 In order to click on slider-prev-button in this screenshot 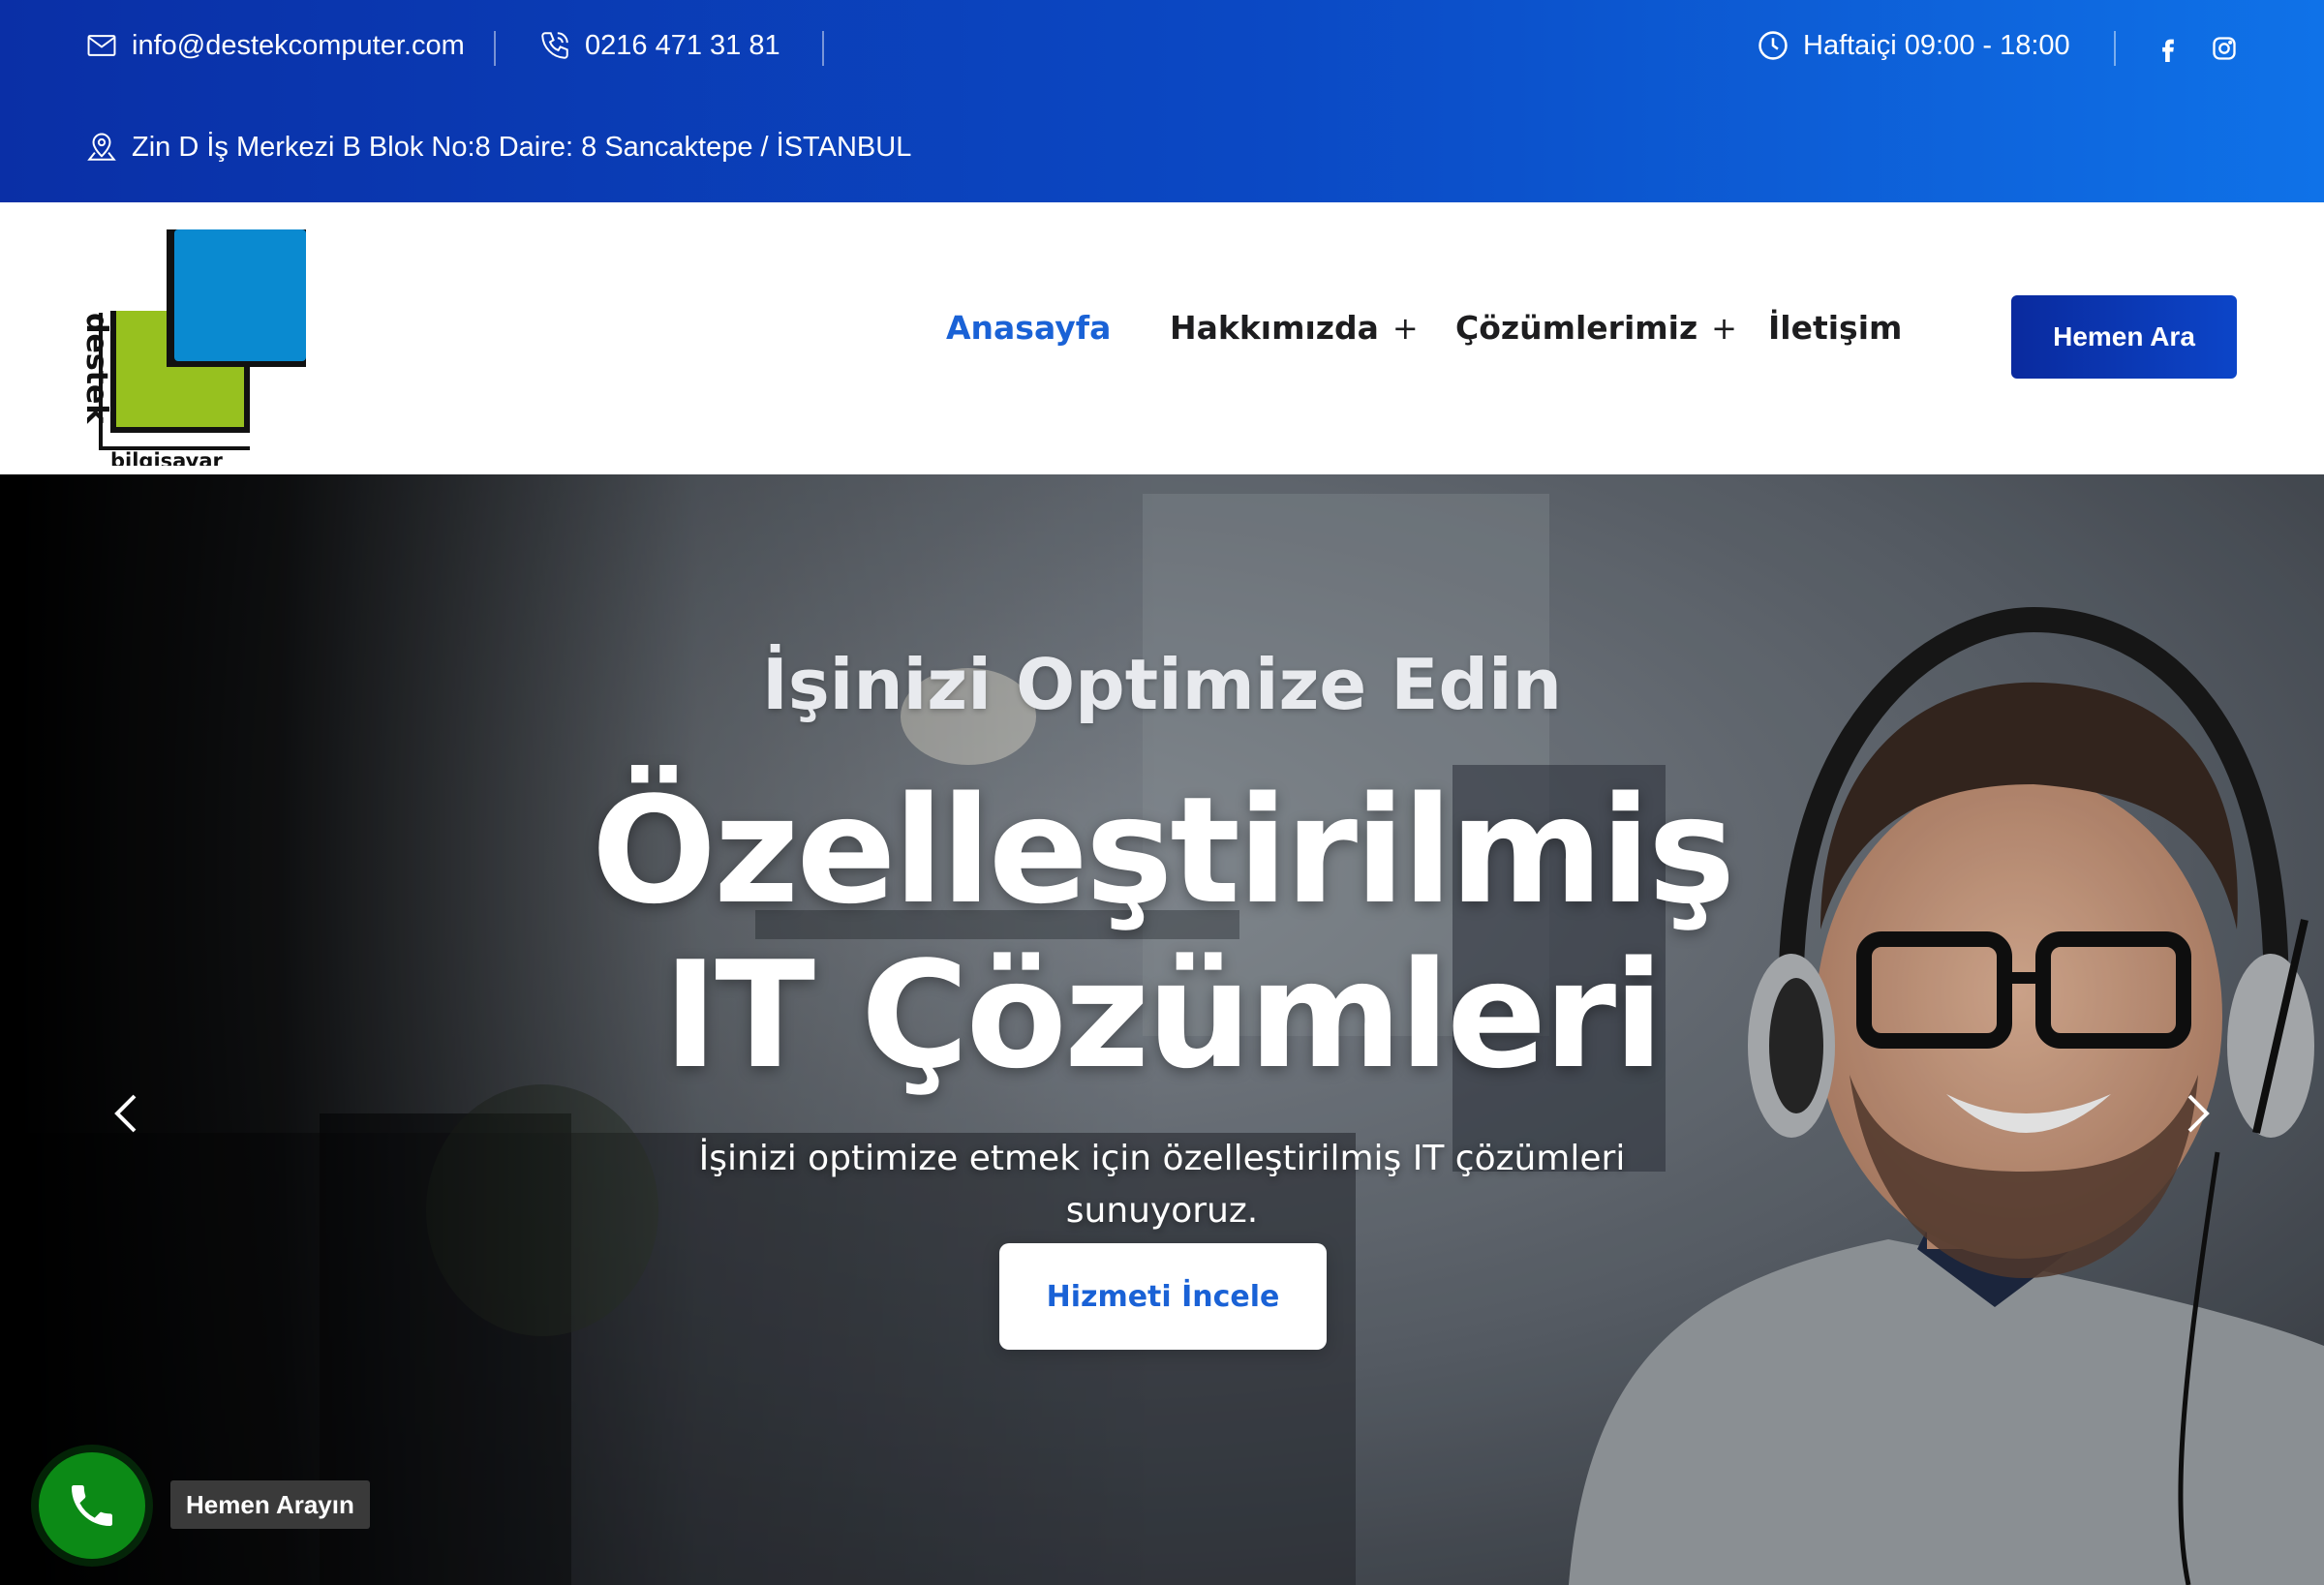, I will do `click(126, 1113)`.